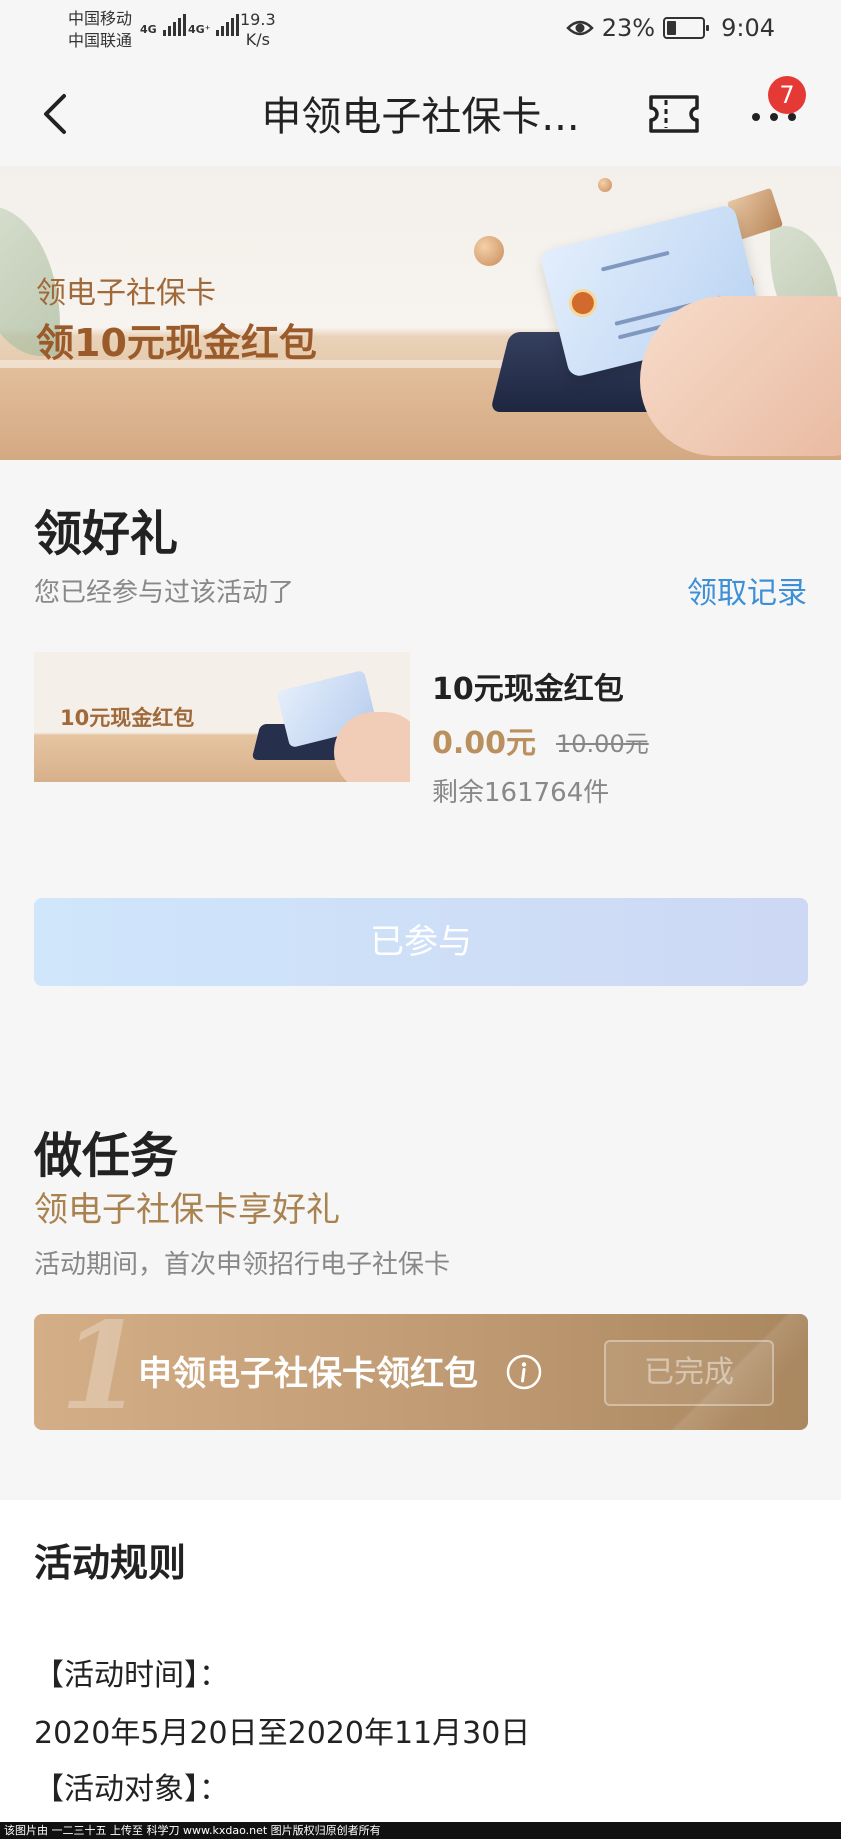 The image size is (841, 1839). I want to click on back-arrow-icon, so click(58, 114).